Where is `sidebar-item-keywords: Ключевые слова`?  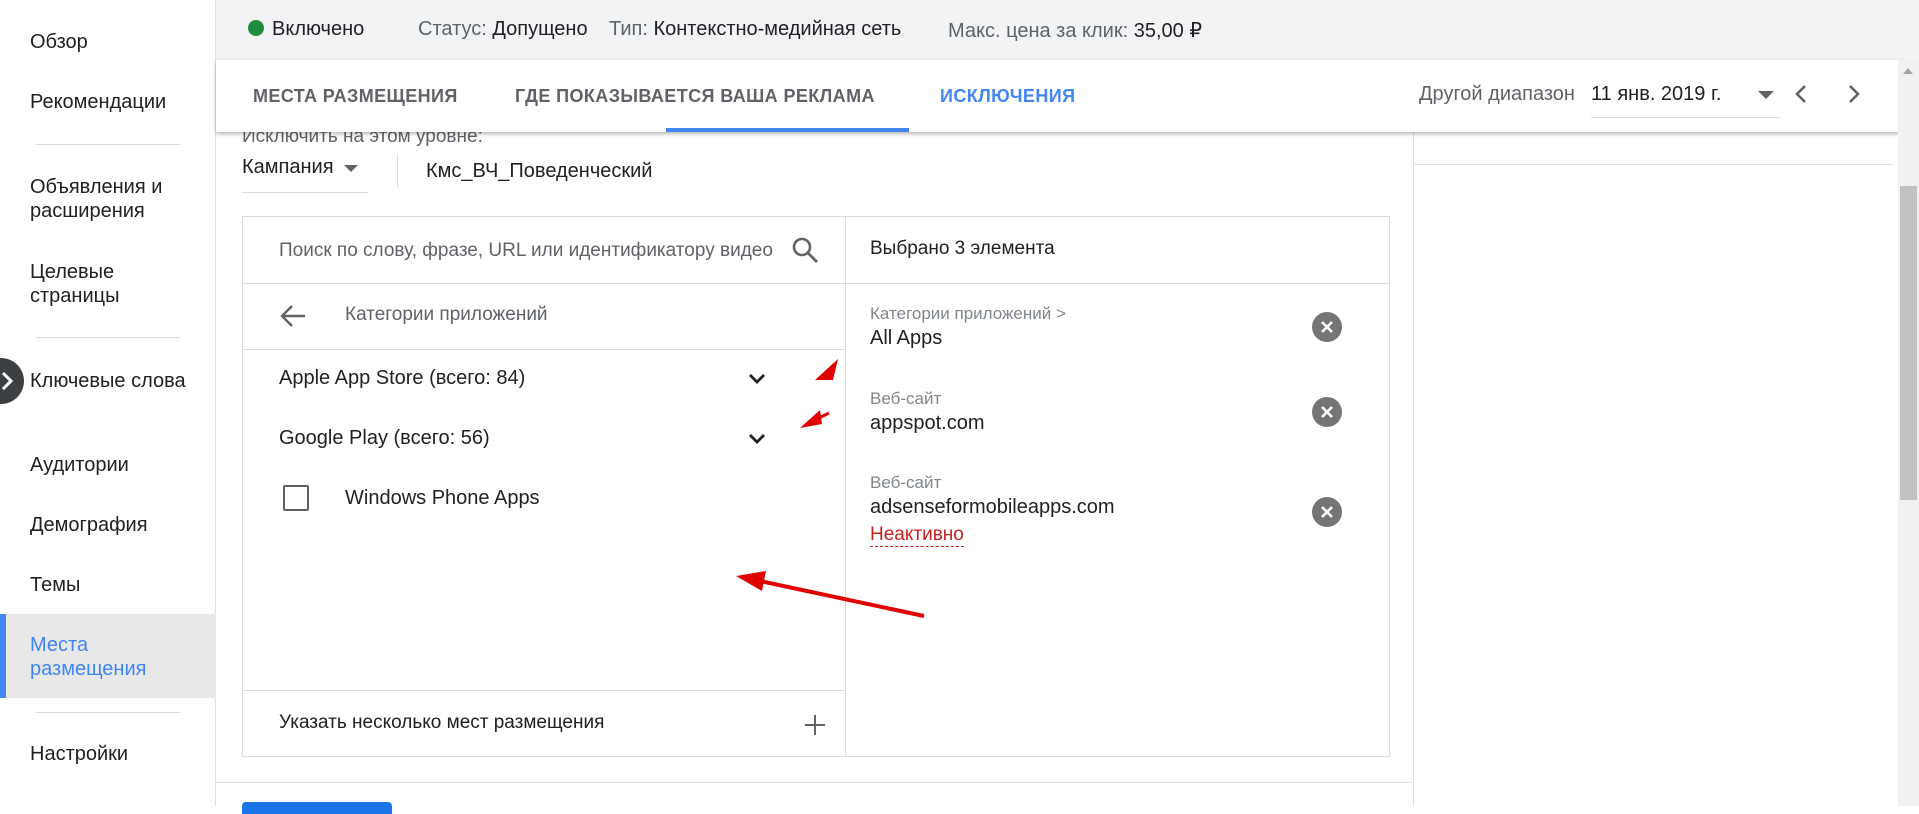 sidebar-item-keywords: Ключевые слова is located at coordinates (115, 381).